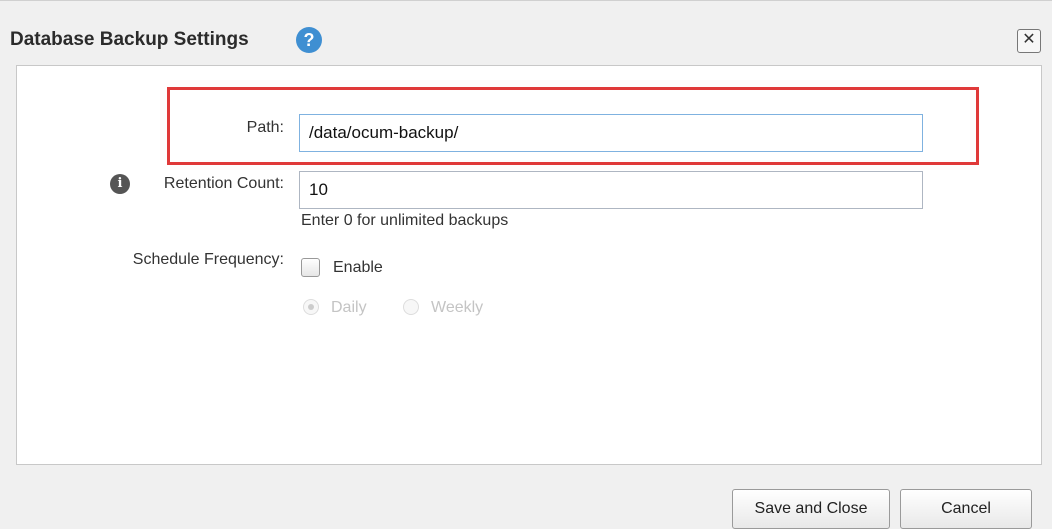  What do you see at coordinates (311, 307) in the screenshot?
I see `daily-radio` at bounding box center [311, 307].